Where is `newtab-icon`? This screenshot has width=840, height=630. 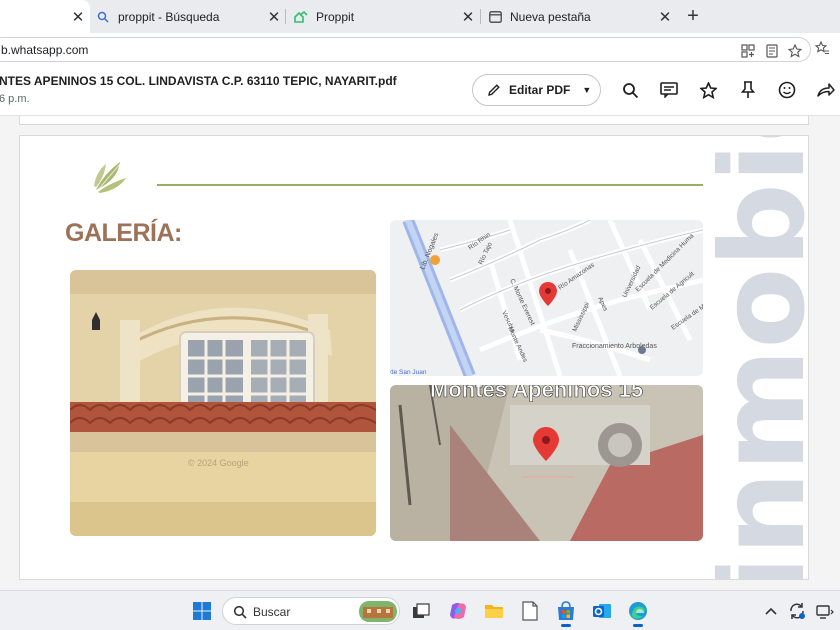 newtab-icon is located at coordinates (495, 17).